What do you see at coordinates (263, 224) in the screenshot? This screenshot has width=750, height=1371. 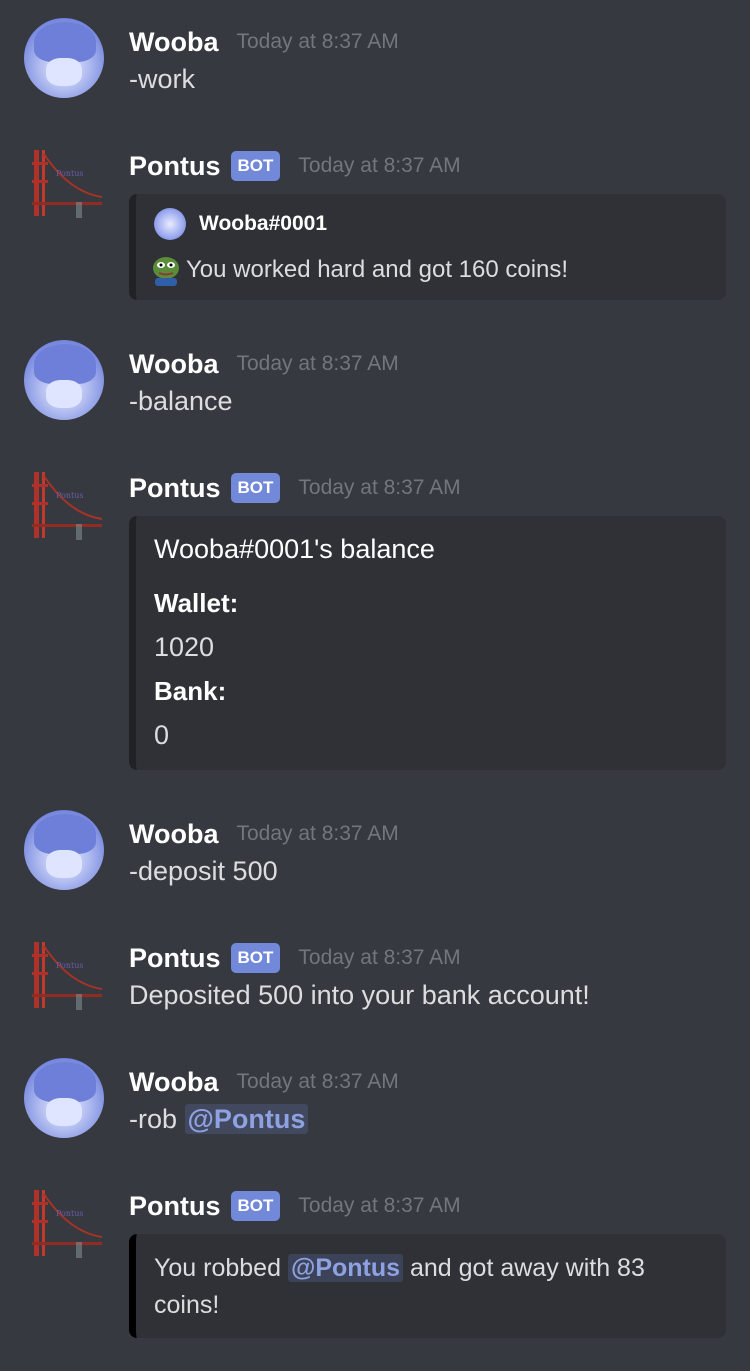 I see `embed-author-name: Wooba#0001` at bounding box center [263, 224].